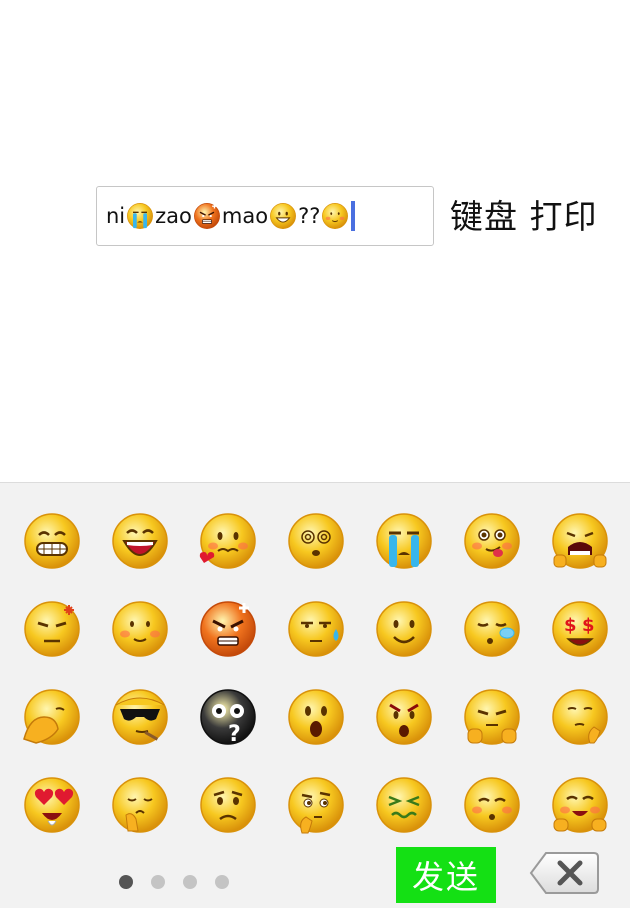 Image resolution: width=630 pixels, height=908 pixels. Describe the element at coordinates (316, 717) in the screenshot. I see `surprised-icon` at that location.